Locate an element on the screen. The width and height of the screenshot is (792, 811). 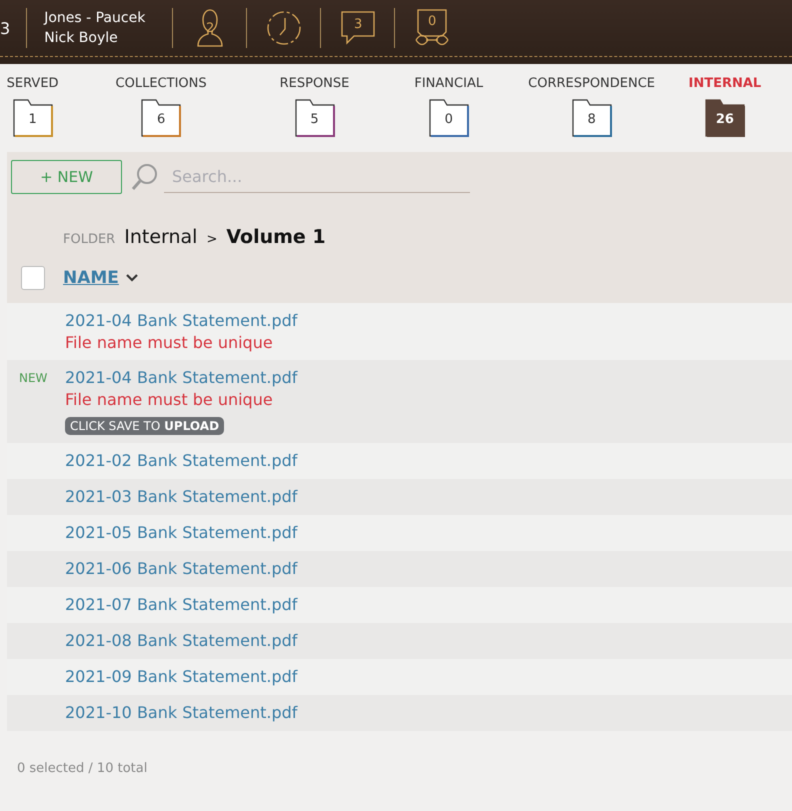
file-link: 2021-10 Bank Statement.pdf is located at coordinates (181, 712).